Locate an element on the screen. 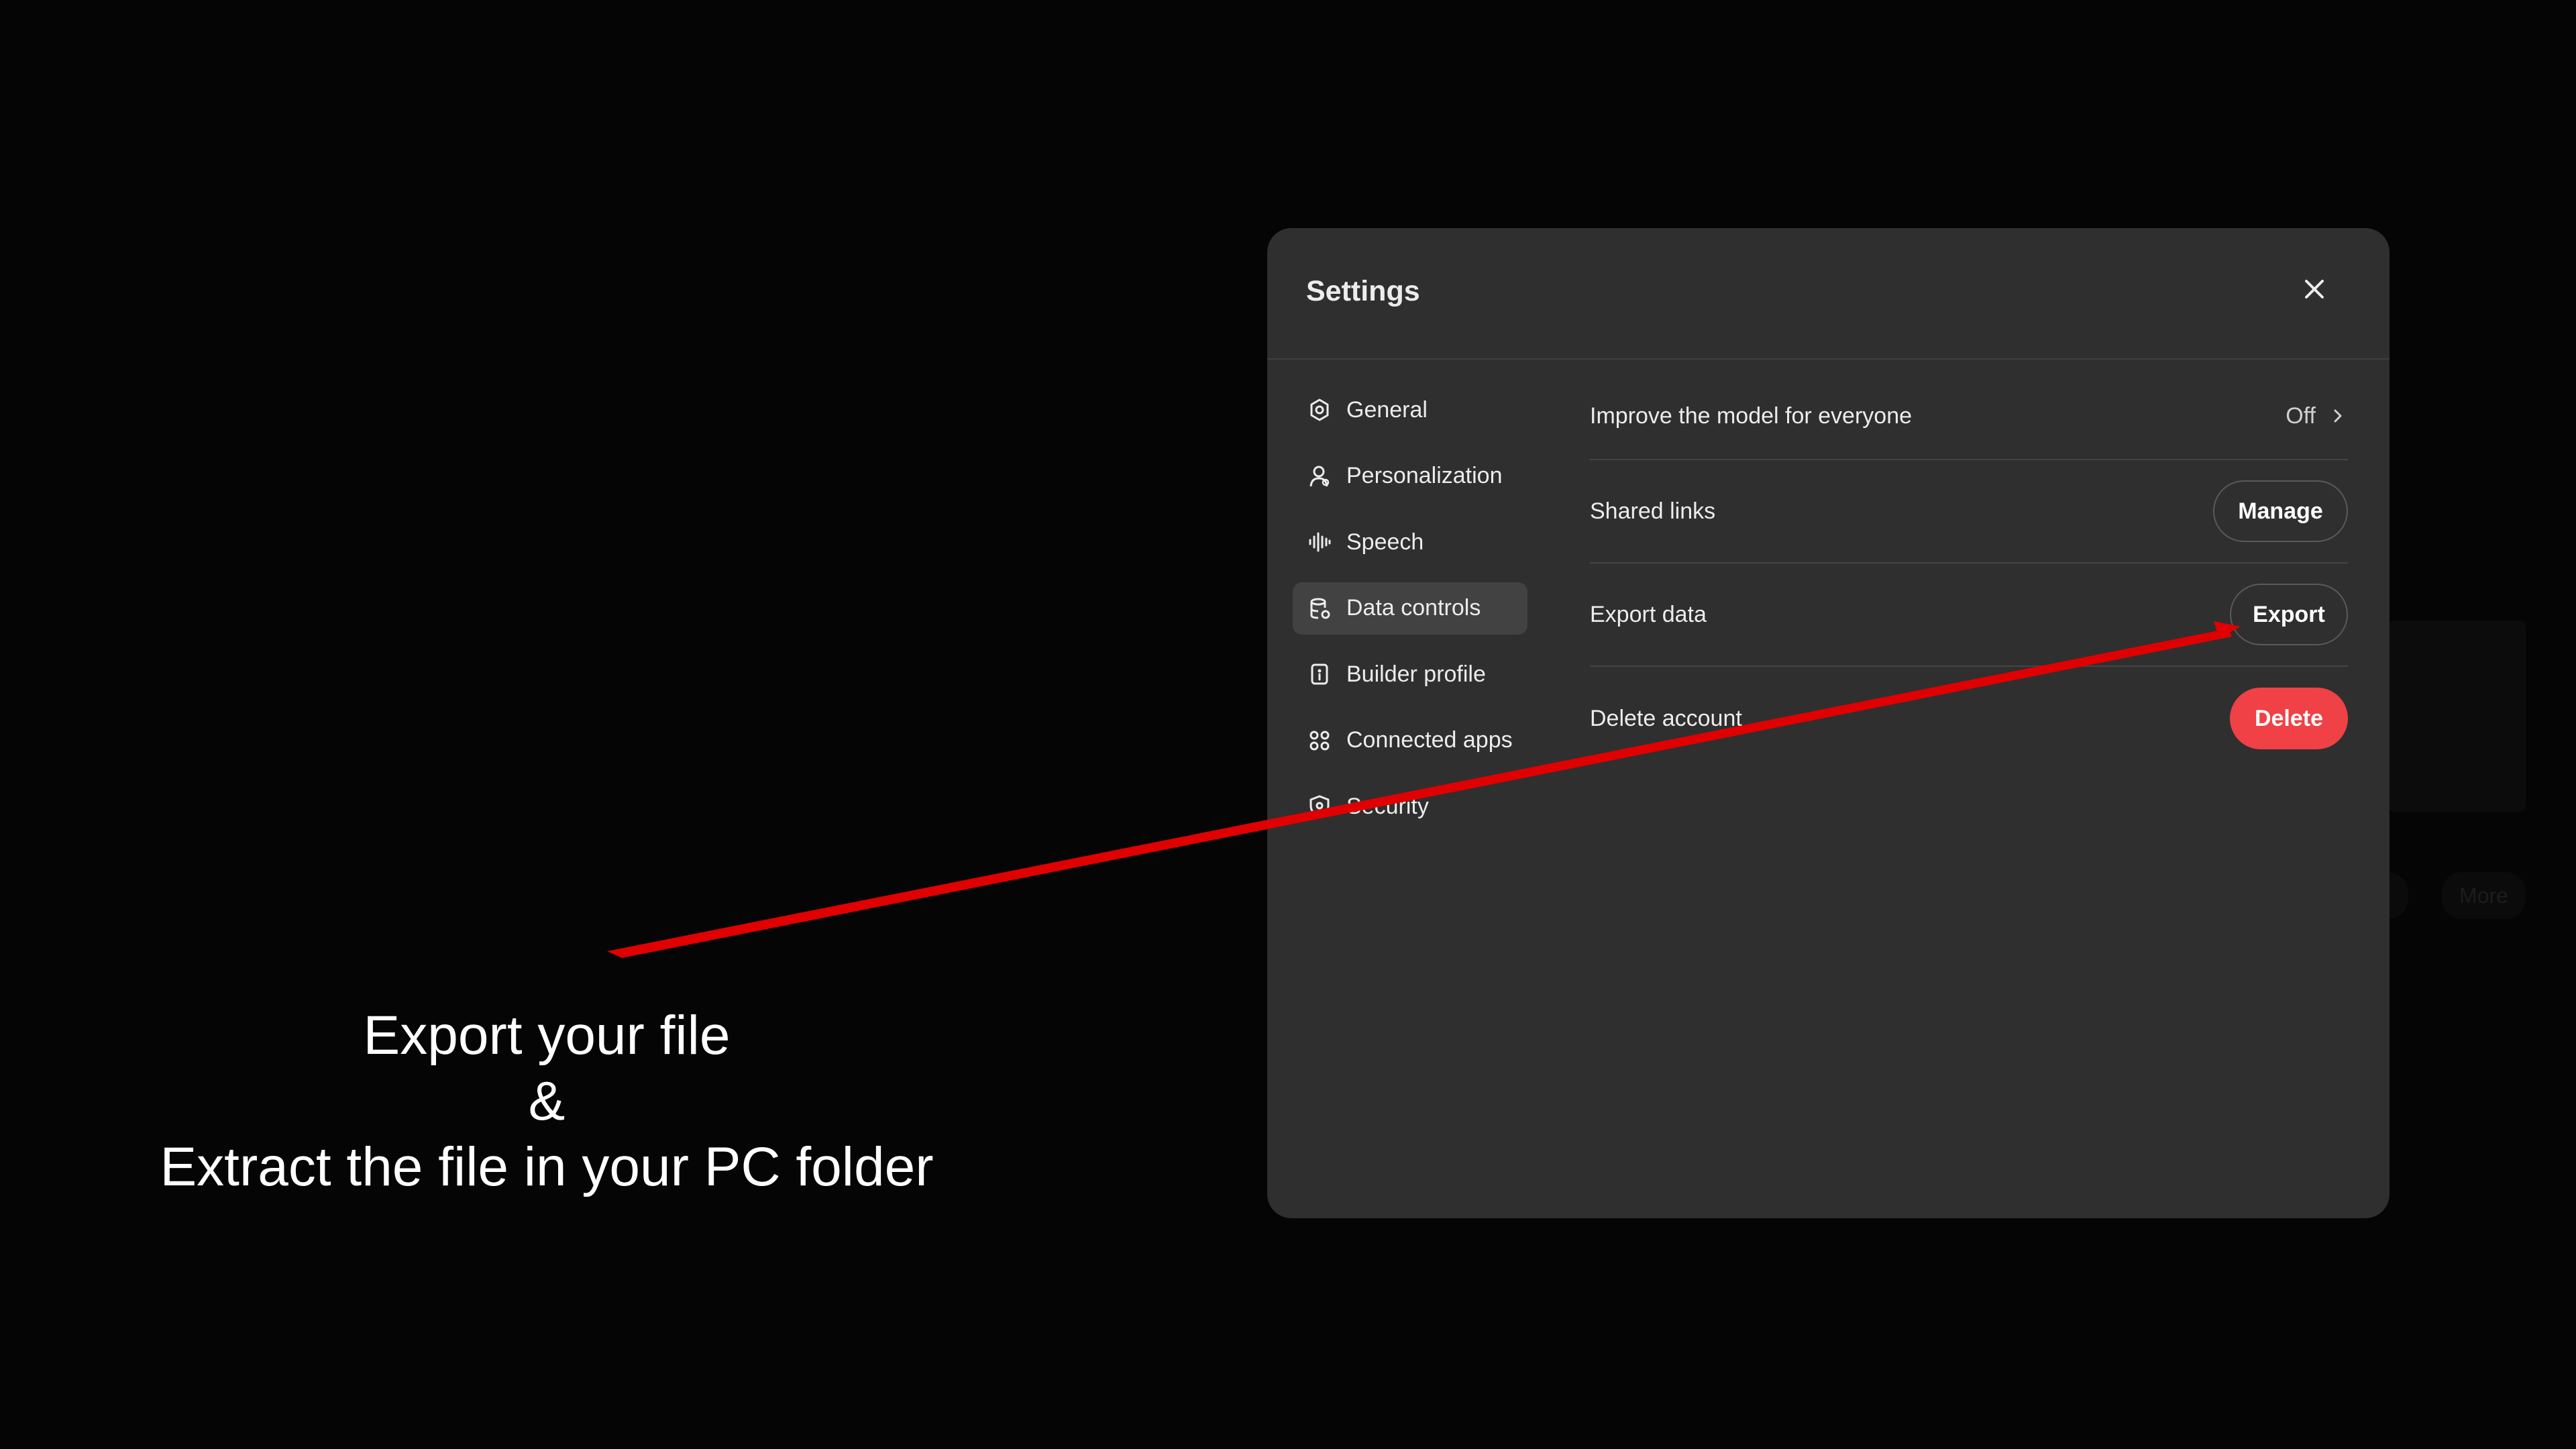 The image size is (2576, 1449). improve-model-label: Improve the model for everyone is located at coordinates (1751, 415).